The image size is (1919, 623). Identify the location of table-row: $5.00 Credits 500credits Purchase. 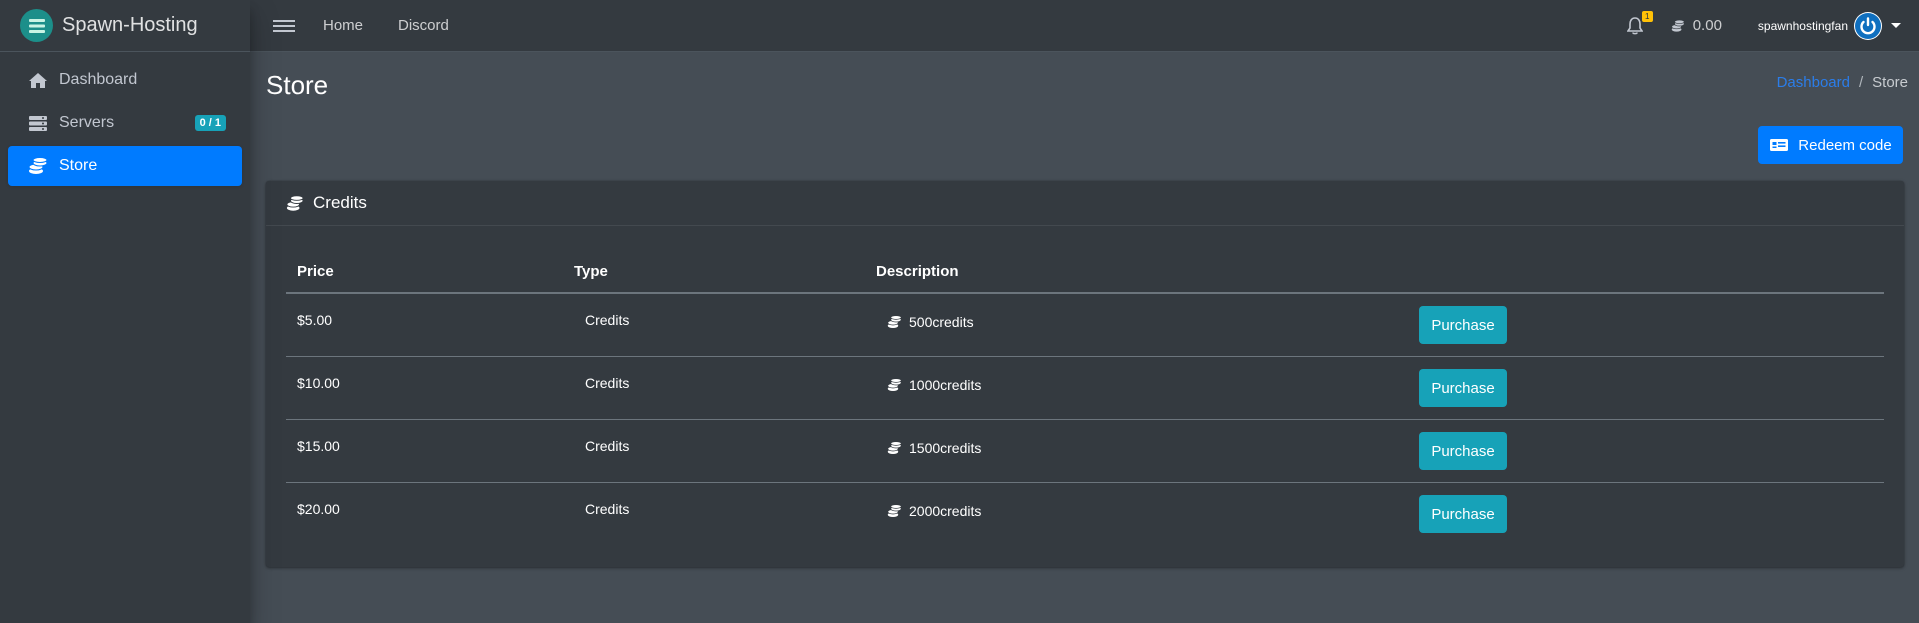
(1085, 325).